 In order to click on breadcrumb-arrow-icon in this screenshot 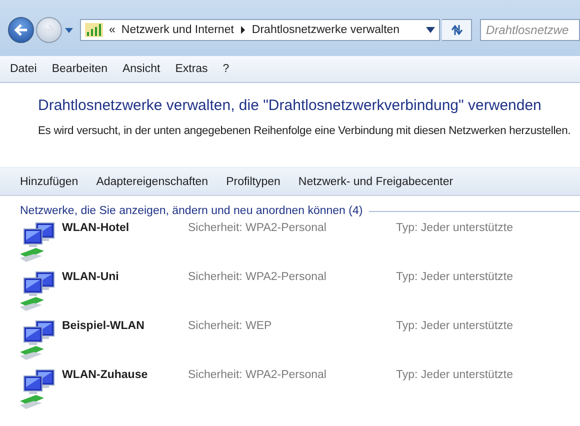, I will do `click(243, 30)`.